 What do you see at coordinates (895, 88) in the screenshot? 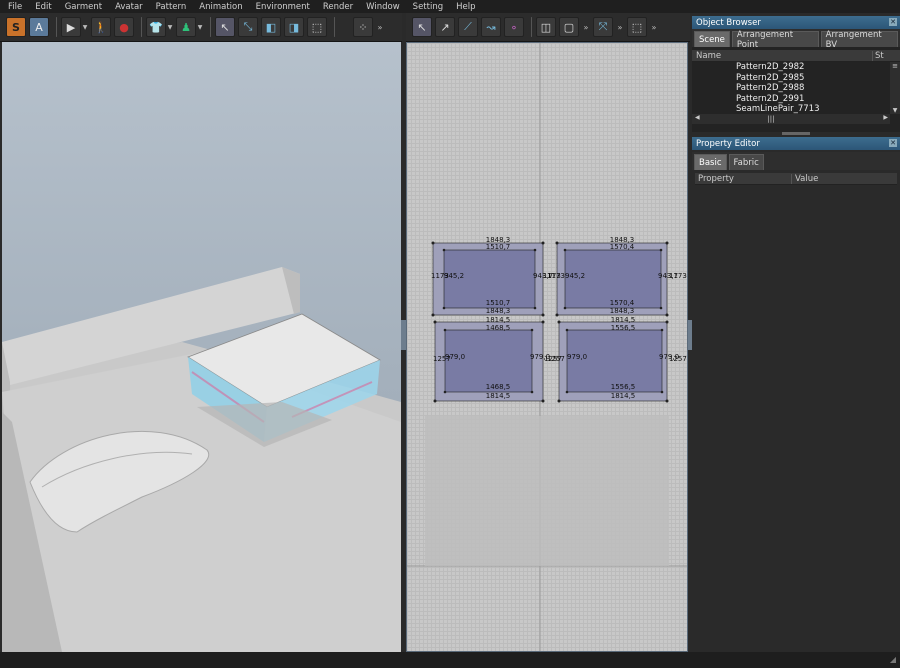
I see `vertical-scrollbar: ≡ ▼` at bounding box center [895, 88].